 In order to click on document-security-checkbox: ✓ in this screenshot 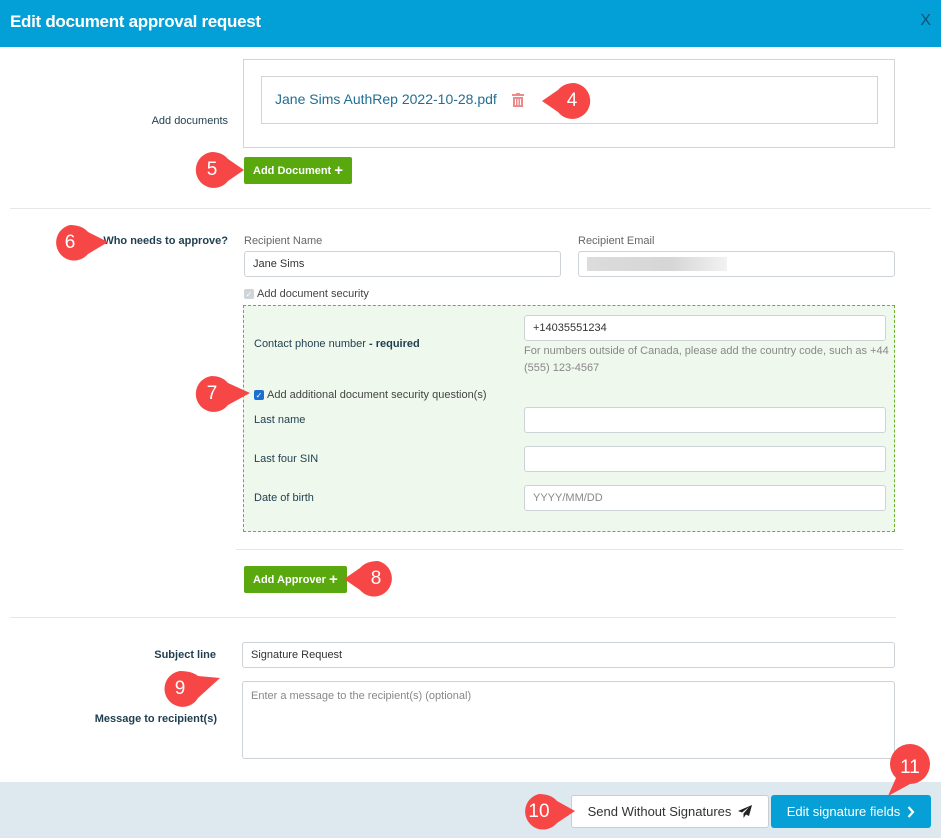, I will do `click(249, 294)`.